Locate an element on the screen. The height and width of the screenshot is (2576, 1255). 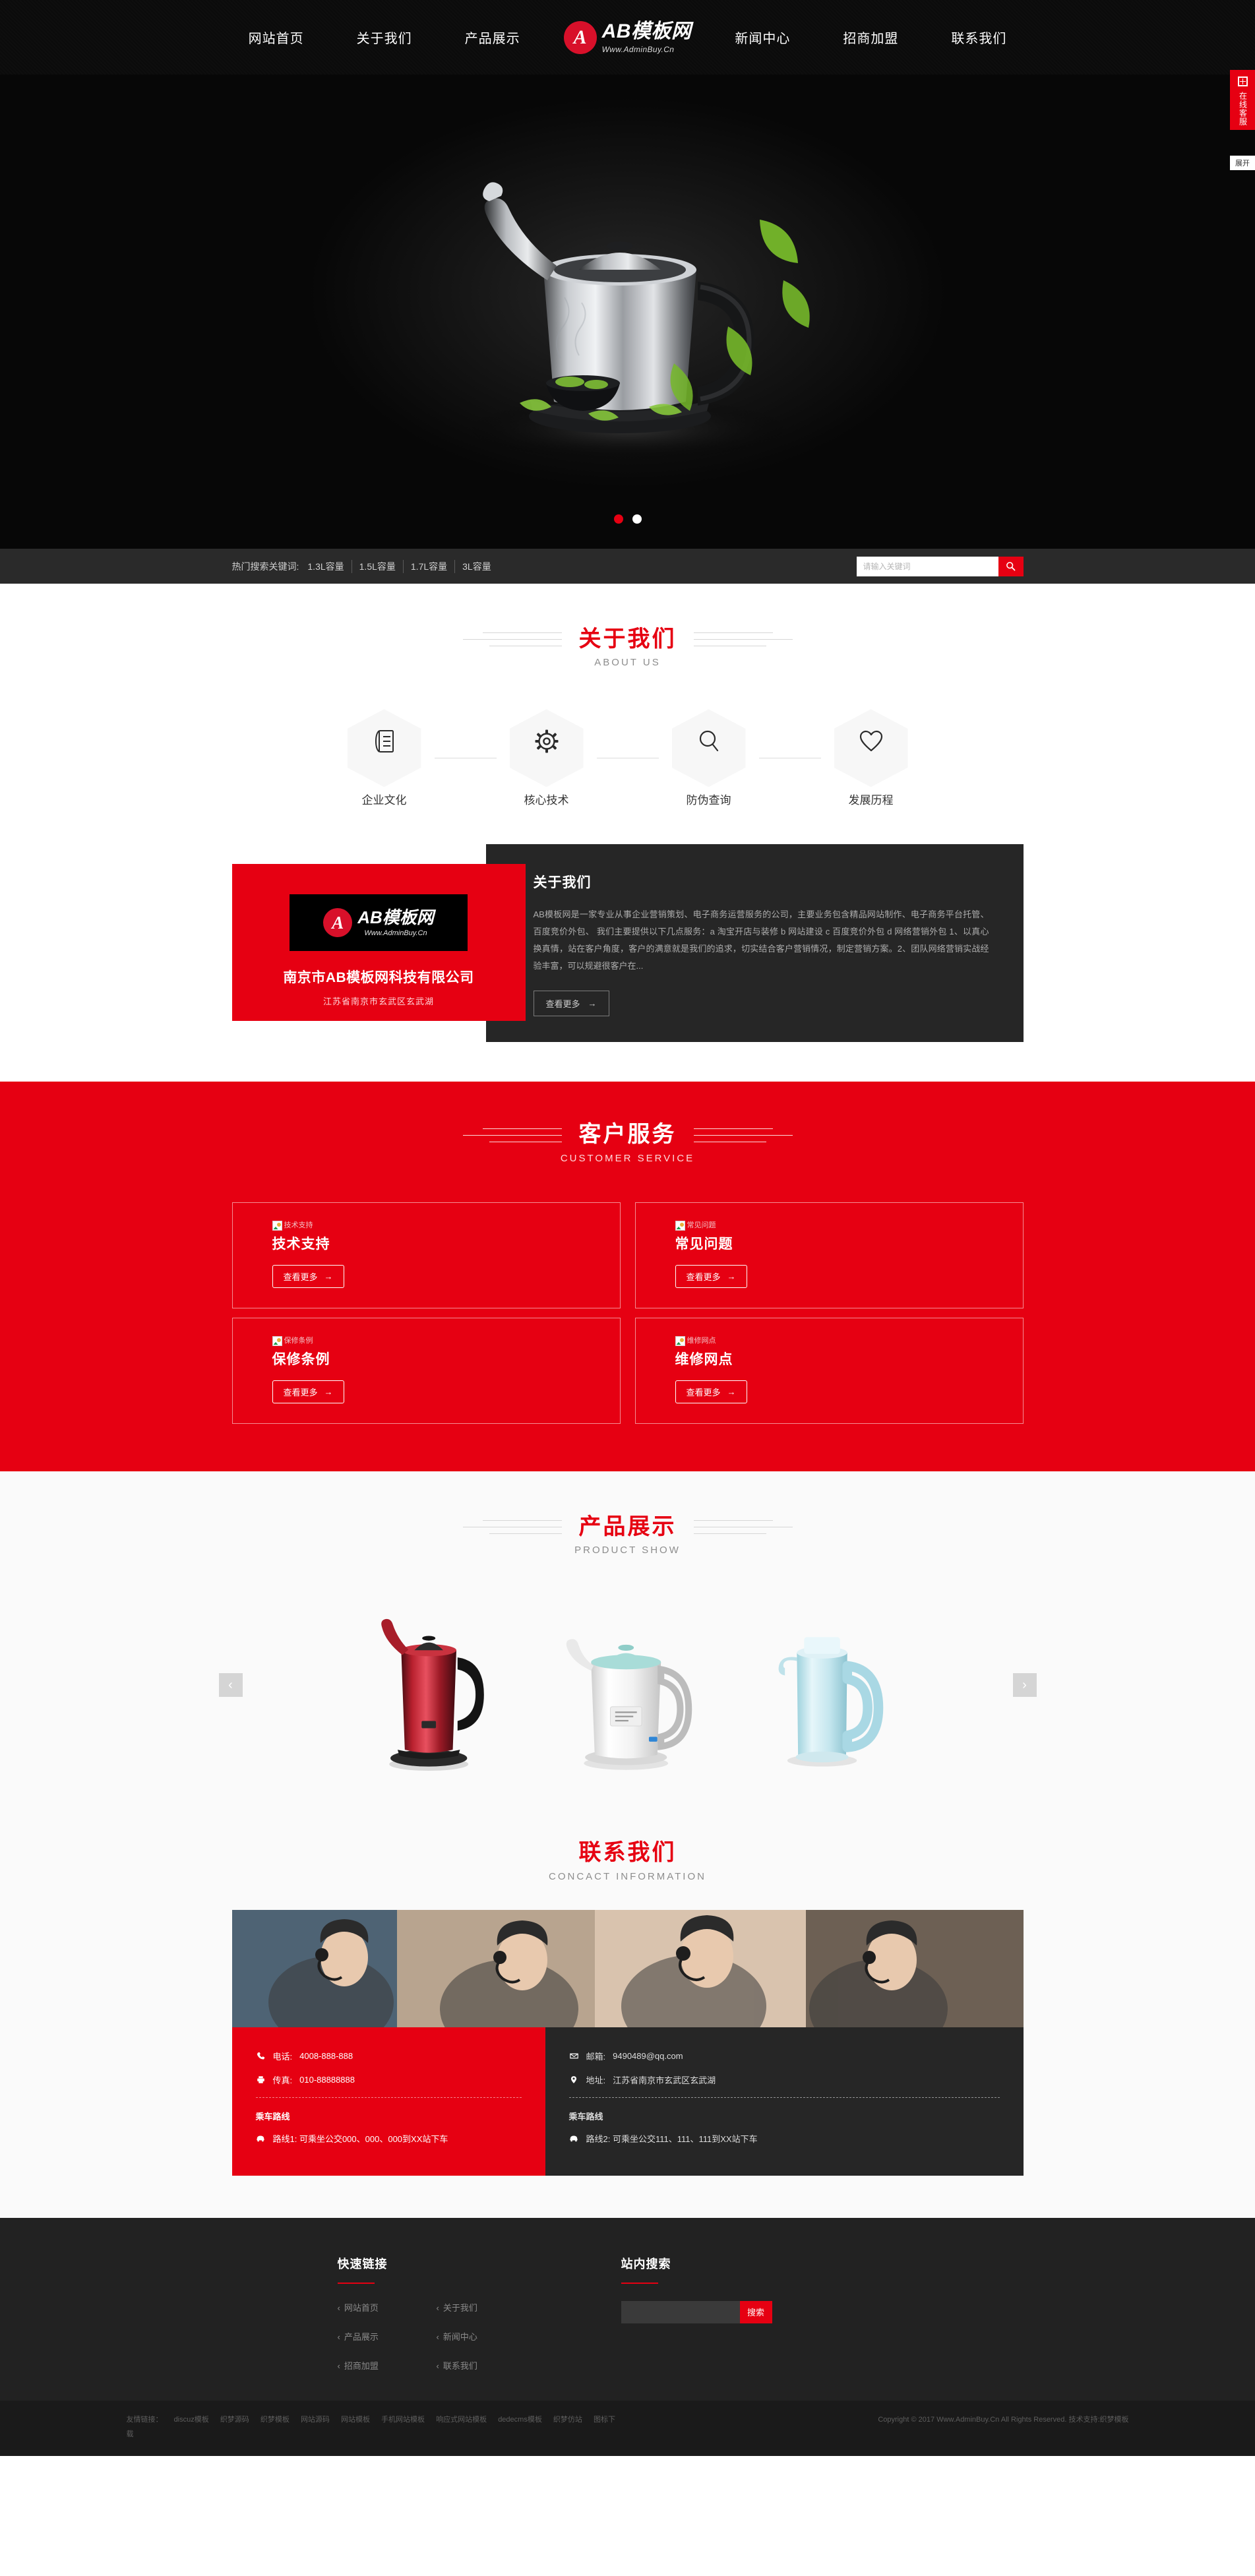
footer-link-home: ‹ 网站首页 is located at coordinates (387, 2307).